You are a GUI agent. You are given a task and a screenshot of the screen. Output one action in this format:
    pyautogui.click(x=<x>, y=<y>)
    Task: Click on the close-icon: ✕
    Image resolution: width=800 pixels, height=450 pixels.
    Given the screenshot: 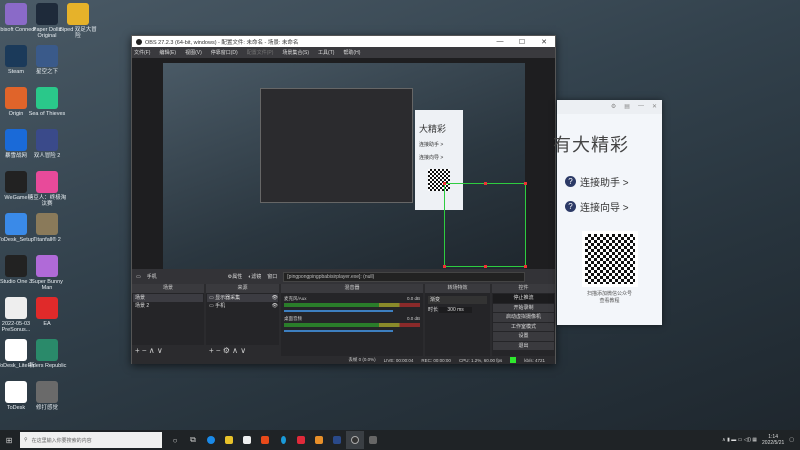 What is the action you would take?
    pyautogui.click(x=654, y=107)
    